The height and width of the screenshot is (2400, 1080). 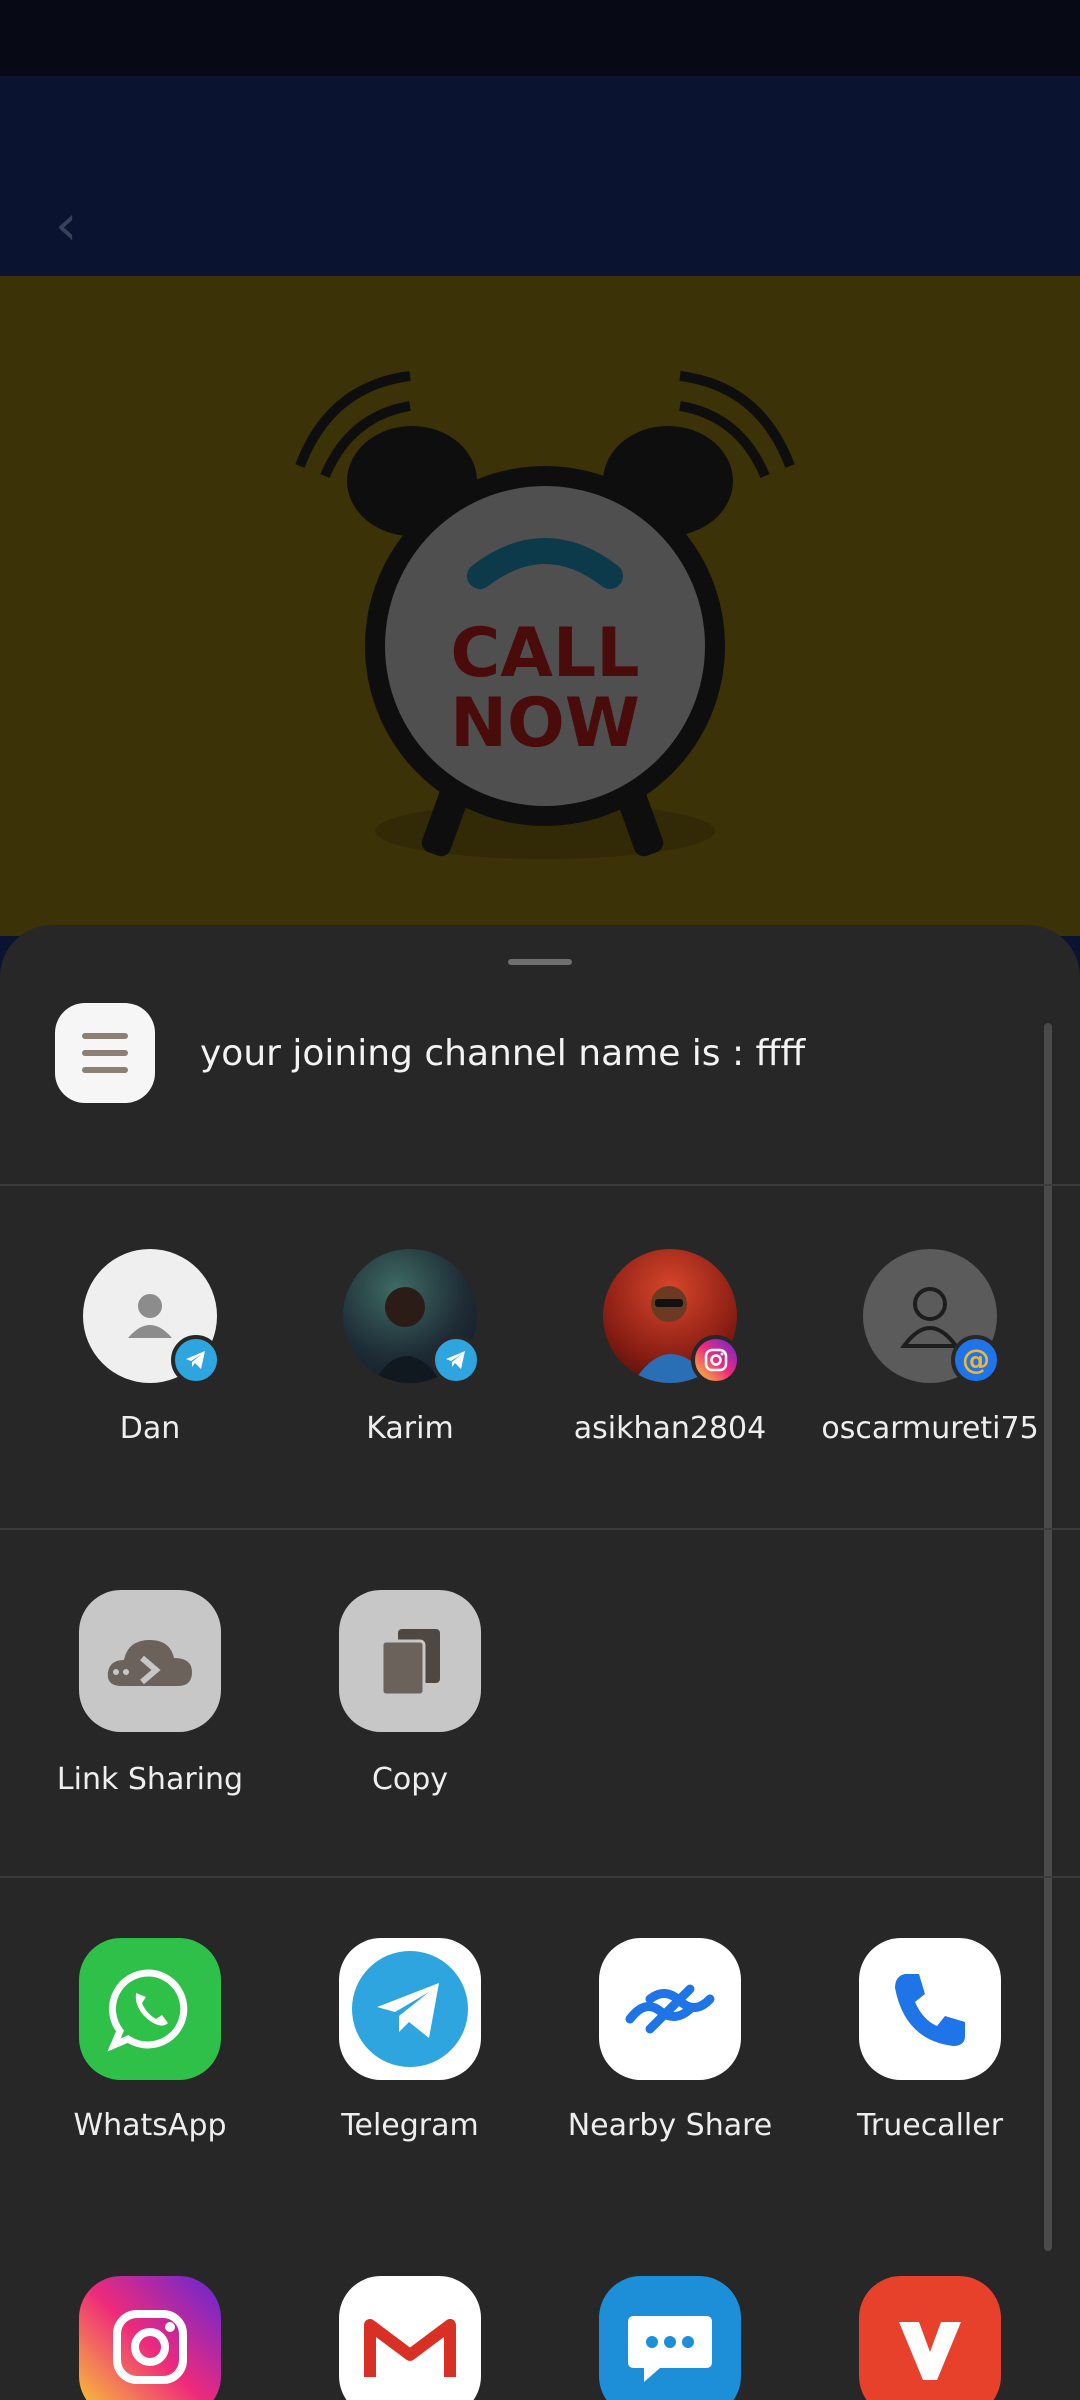 I want to click on app-label: Nearby Share, so click(x=670, y=2125).